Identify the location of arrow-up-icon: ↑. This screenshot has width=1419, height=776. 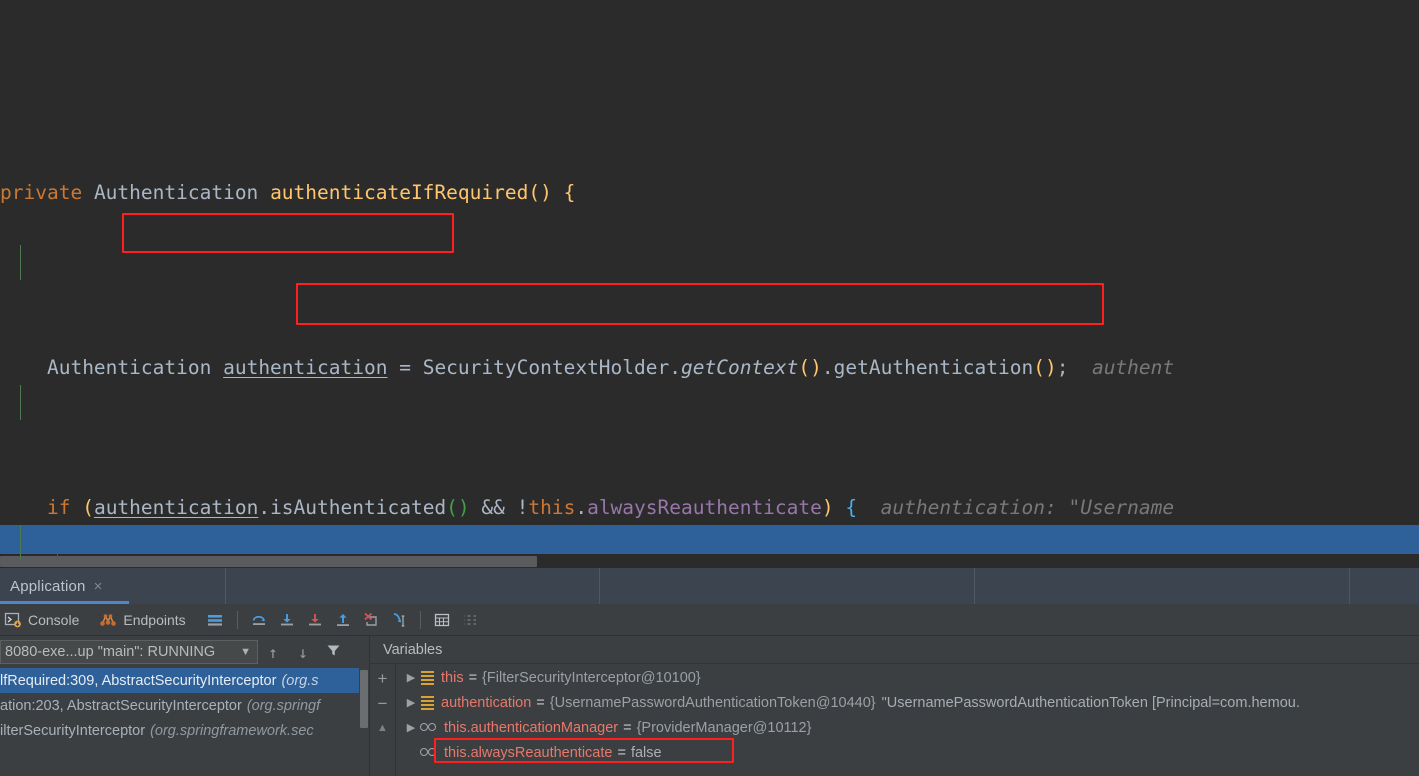
(273, 652).